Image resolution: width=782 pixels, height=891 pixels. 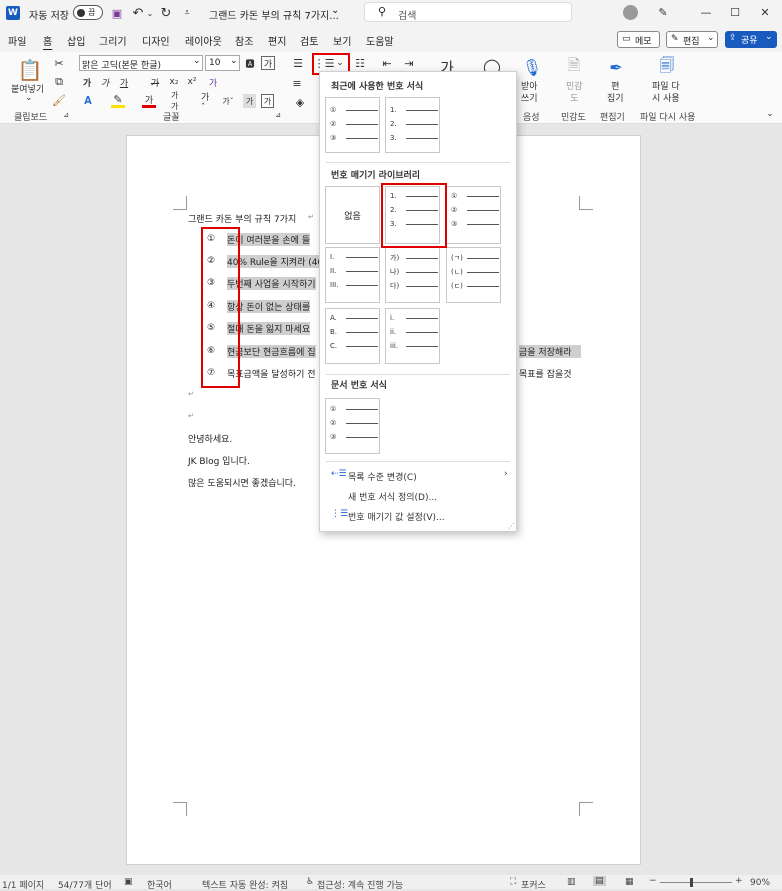 What do you see at coordinates (691, 882) in the screenshot?
I see `zoom-slider-thumb` at bounding box center [691, 882].